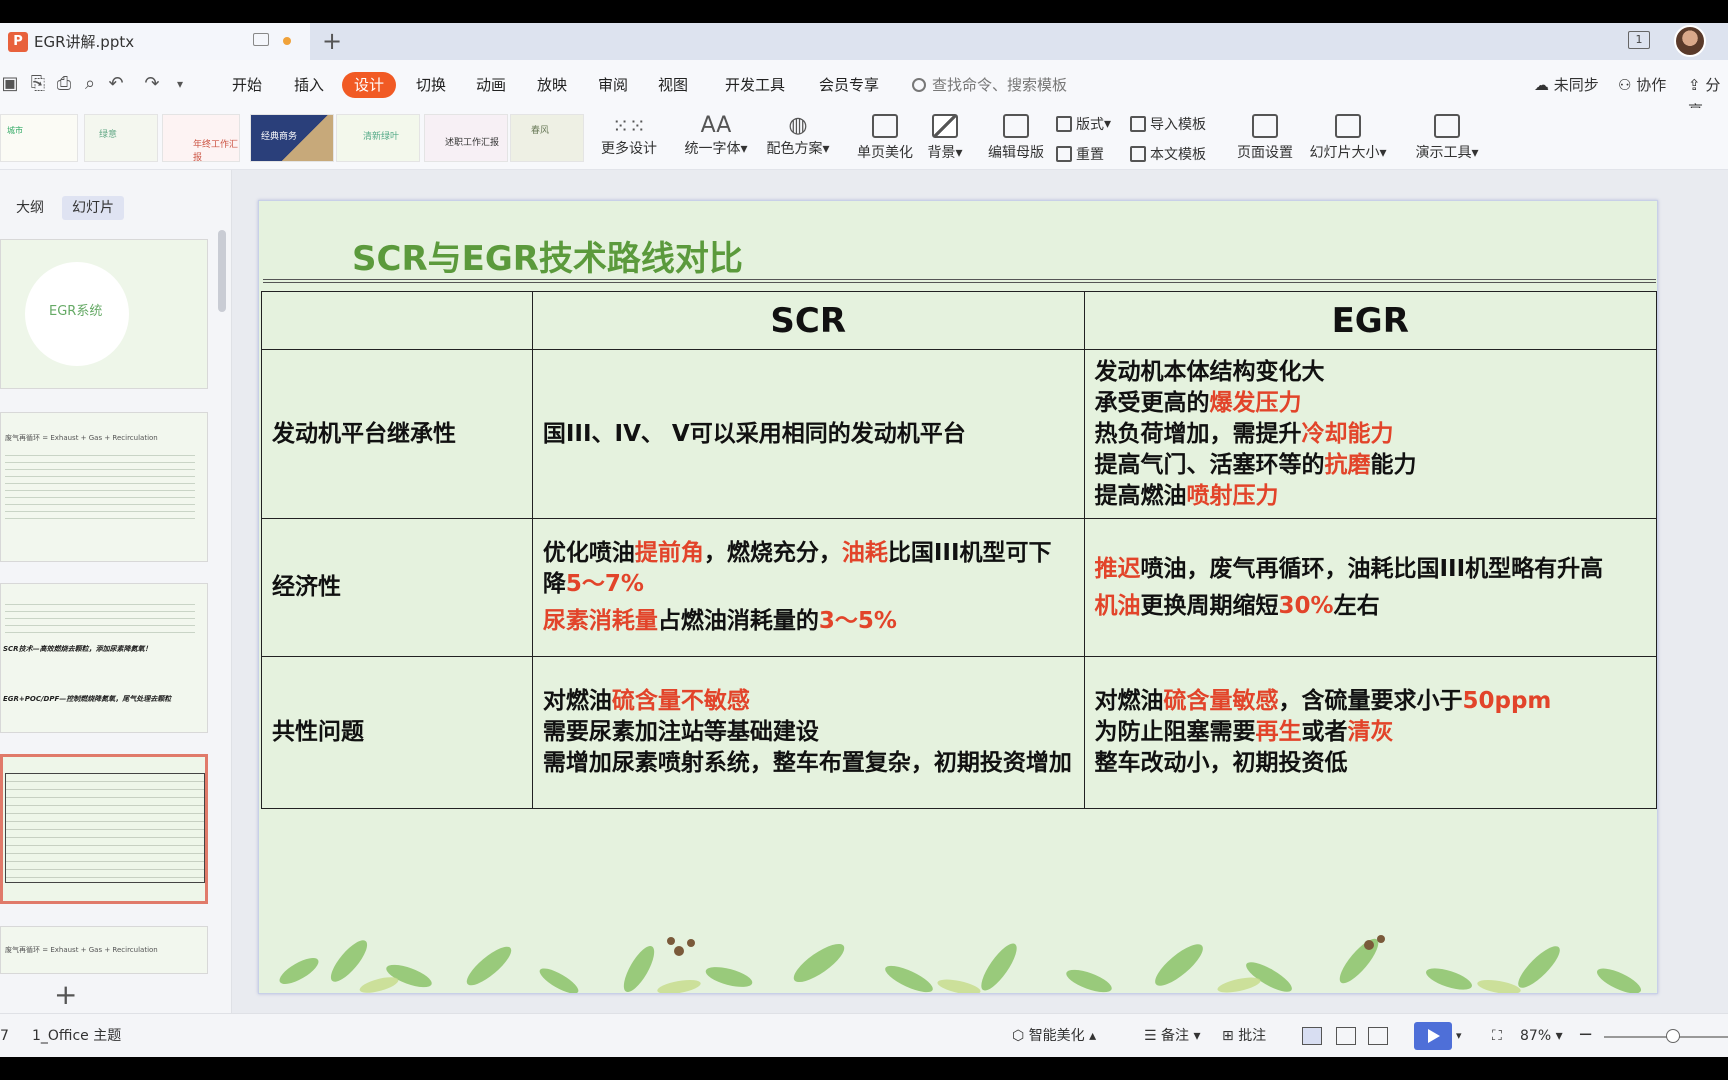 The width and height of the screenshot is (1728, 1080). I want to click on window-count-icon: 1, so click(1639, 40).